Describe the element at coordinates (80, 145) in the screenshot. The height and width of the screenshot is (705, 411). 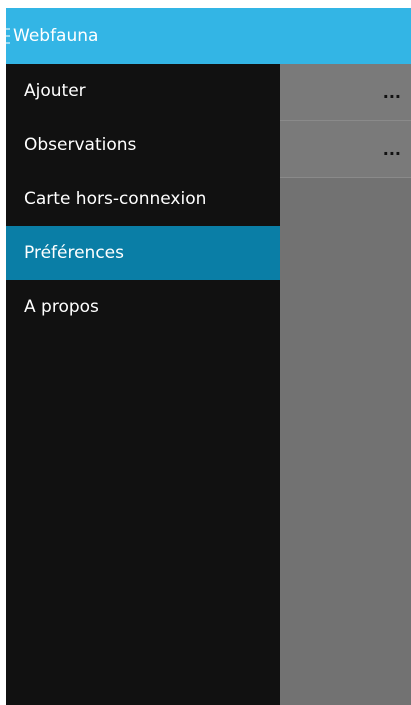
I see `drawer-item-label: Observations` at that location.